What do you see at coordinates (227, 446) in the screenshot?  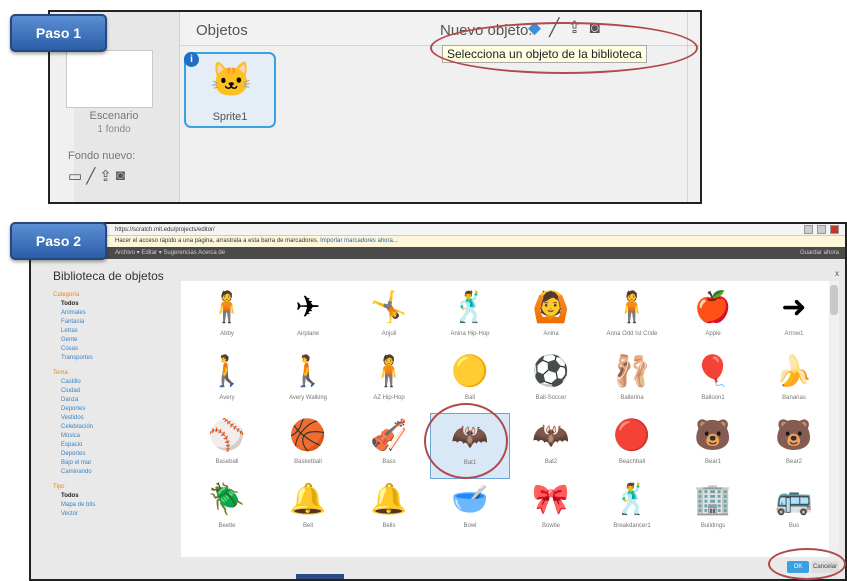 I see `sprite-tile-baseball: ⚾ Baseball` at bounding box center [227, 446].